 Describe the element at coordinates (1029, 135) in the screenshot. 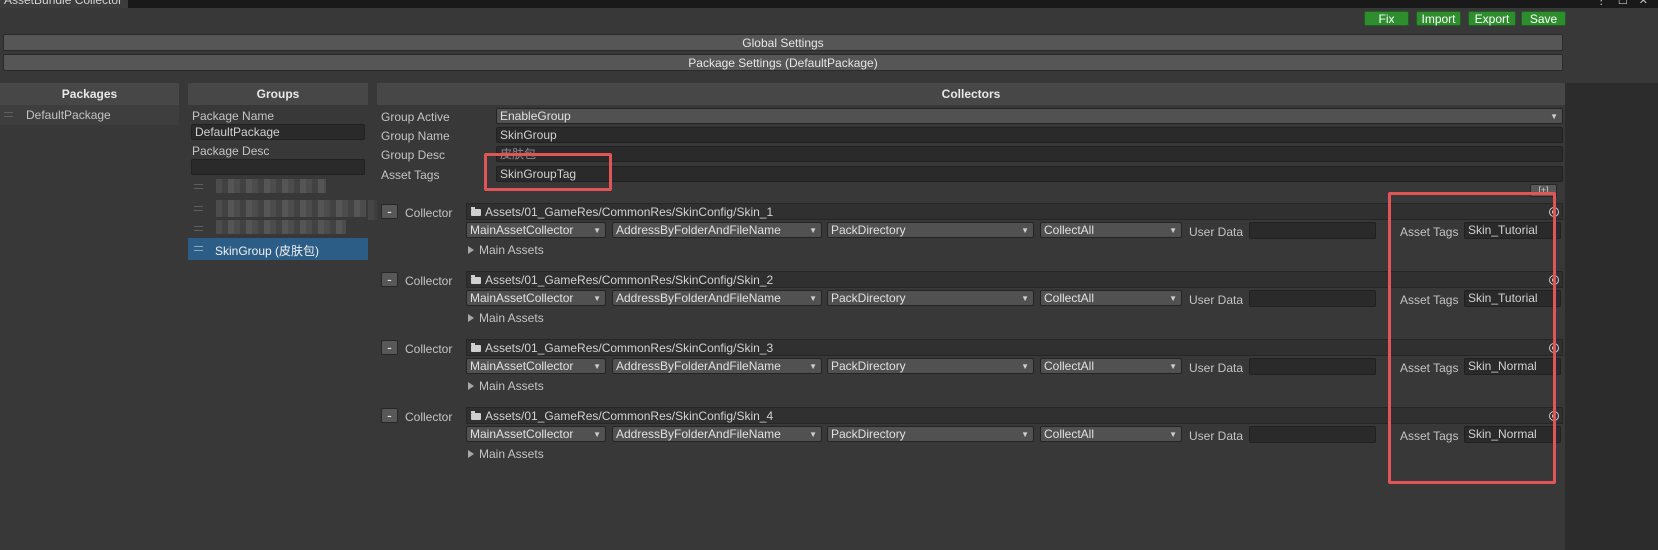

I see `group-name-field: SkinGroup` at that location.